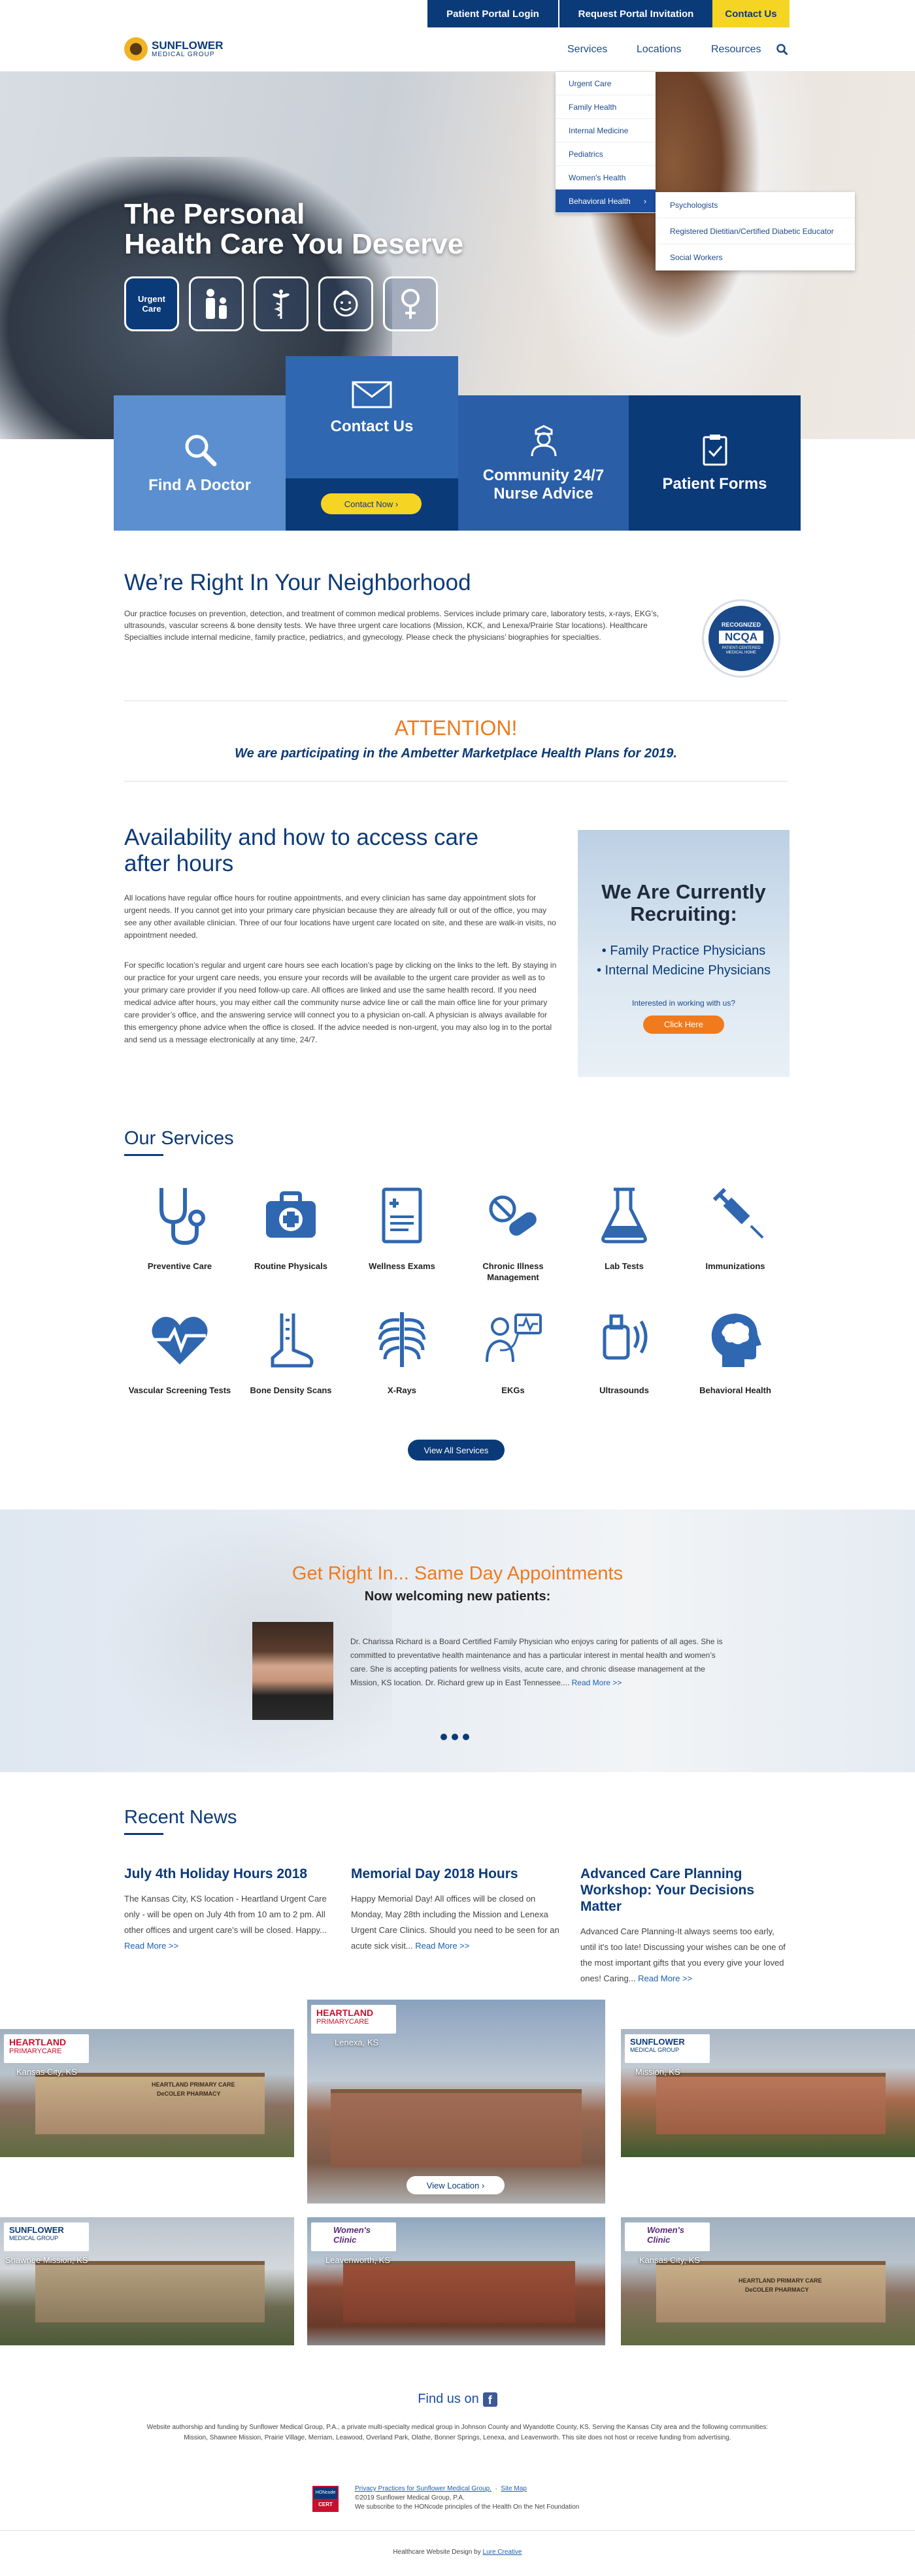 The image size is (915, 2576). Describe the element at coordinates (345, 303) in the screenshot. I see `child-face-icon` at that location.